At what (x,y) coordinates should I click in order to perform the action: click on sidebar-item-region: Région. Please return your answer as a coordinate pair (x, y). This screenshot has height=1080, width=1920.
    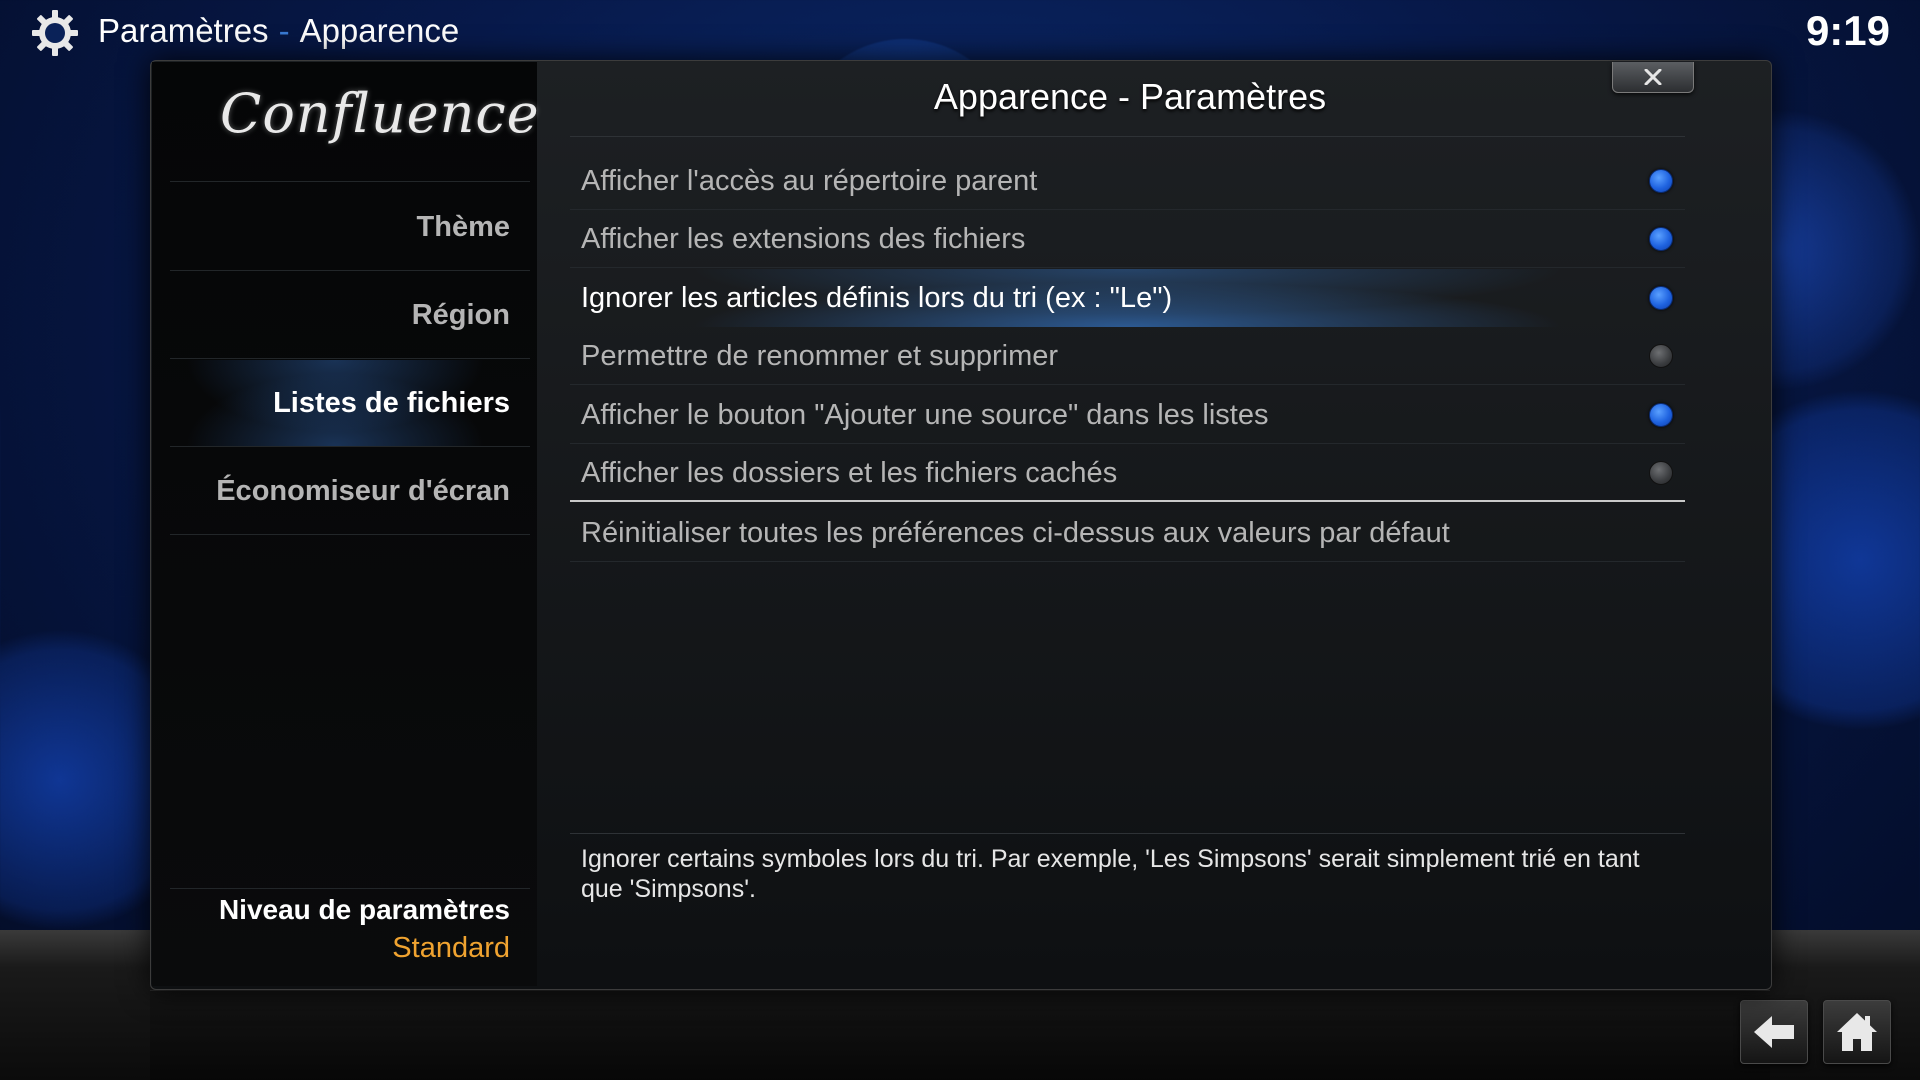
    Looking at the image, I should click on (335, 315).